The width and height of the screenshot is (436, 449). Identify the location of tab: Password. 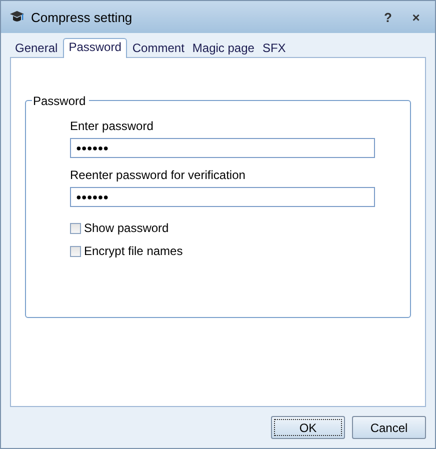
(95, 48).